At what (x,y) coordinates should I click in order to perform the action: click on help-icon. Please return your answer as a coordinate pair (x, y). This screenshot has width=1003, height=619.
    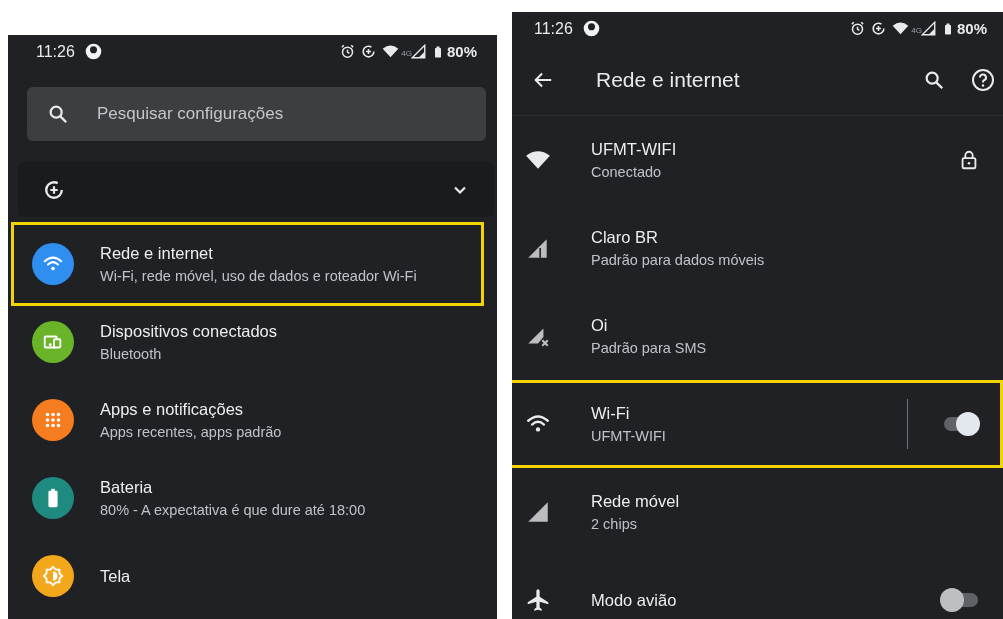
    Looking at the image, I should click on (983, 80).